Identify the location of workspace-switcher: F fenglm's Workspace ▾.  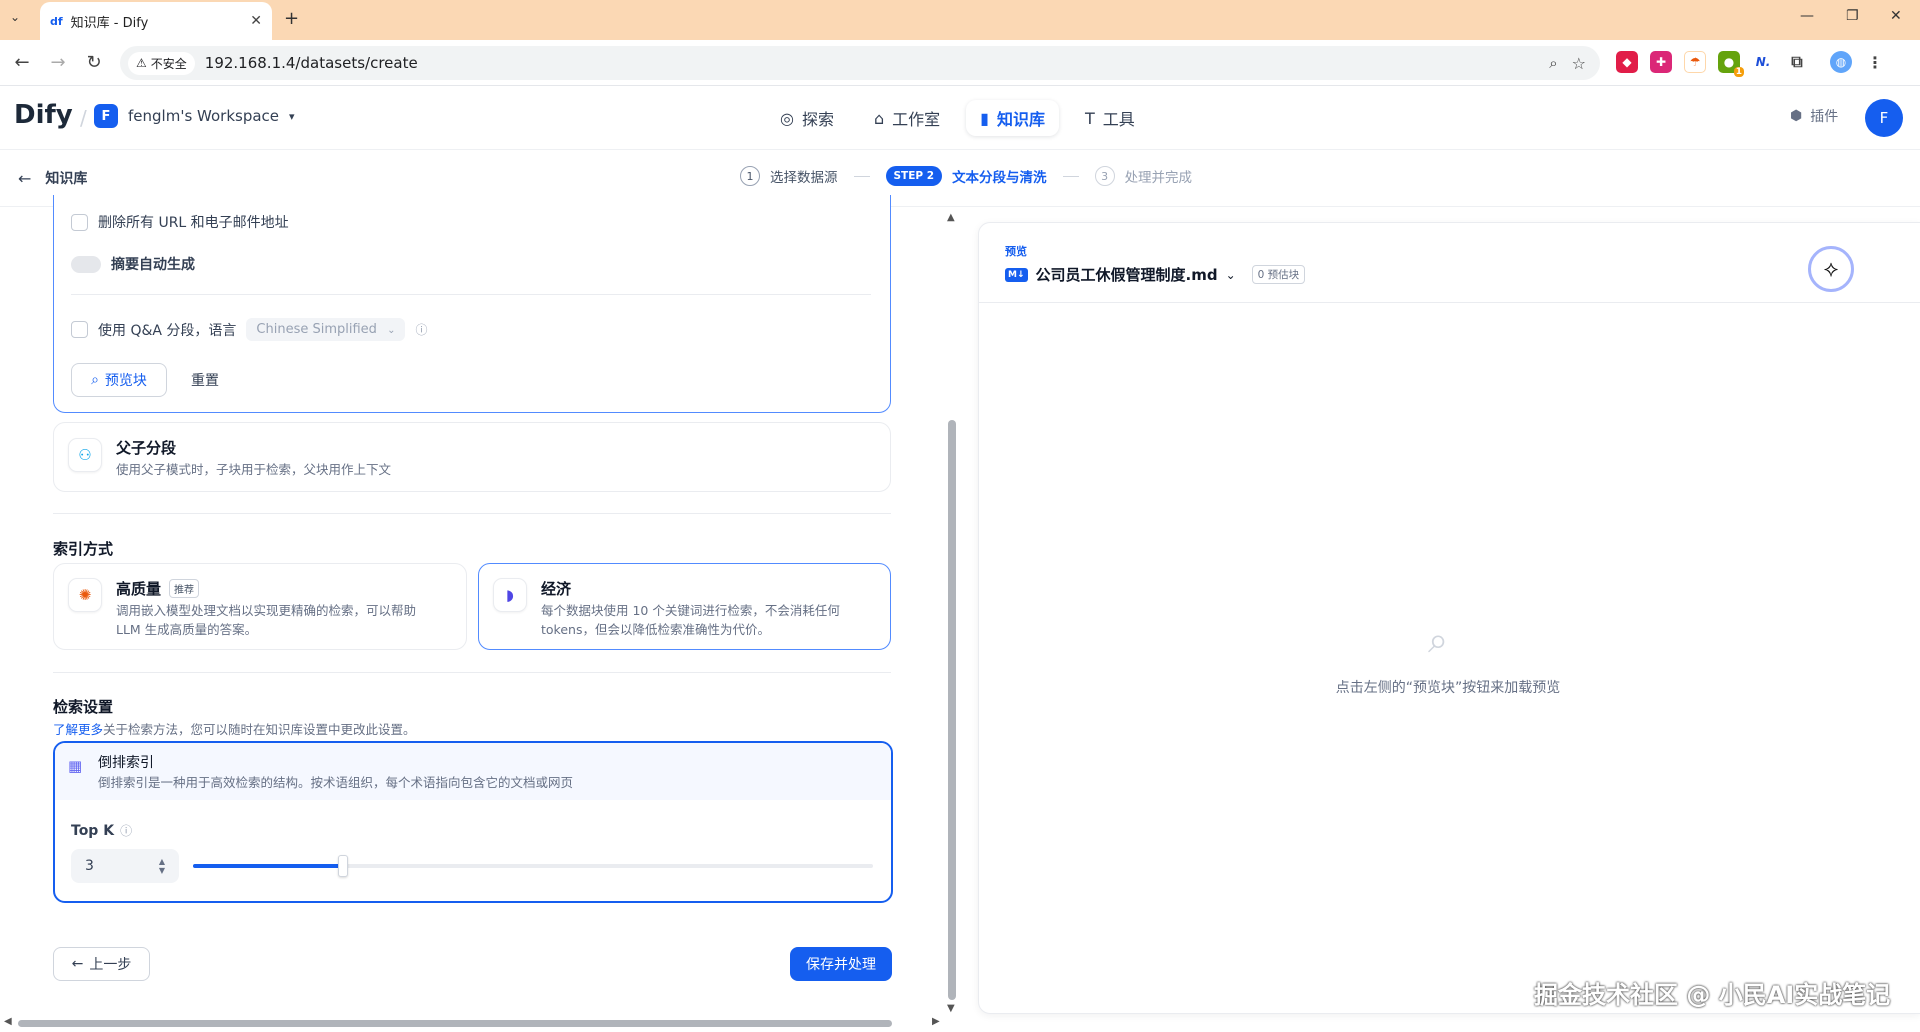
(194, 116).